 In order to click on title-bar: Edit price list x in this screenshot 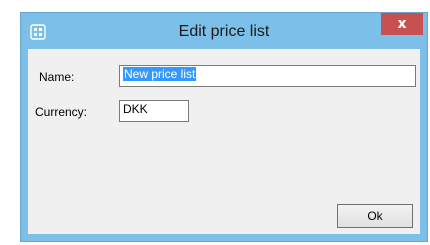, I will do `click(224, 31)`.